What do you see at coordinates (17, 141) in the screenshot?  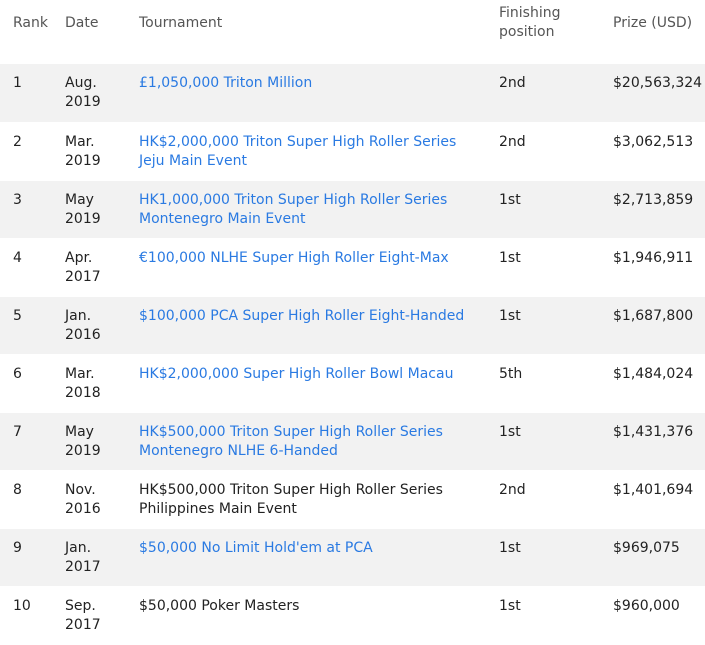 I see `cell-rank-text: 2` at bounding box center [17, 141].